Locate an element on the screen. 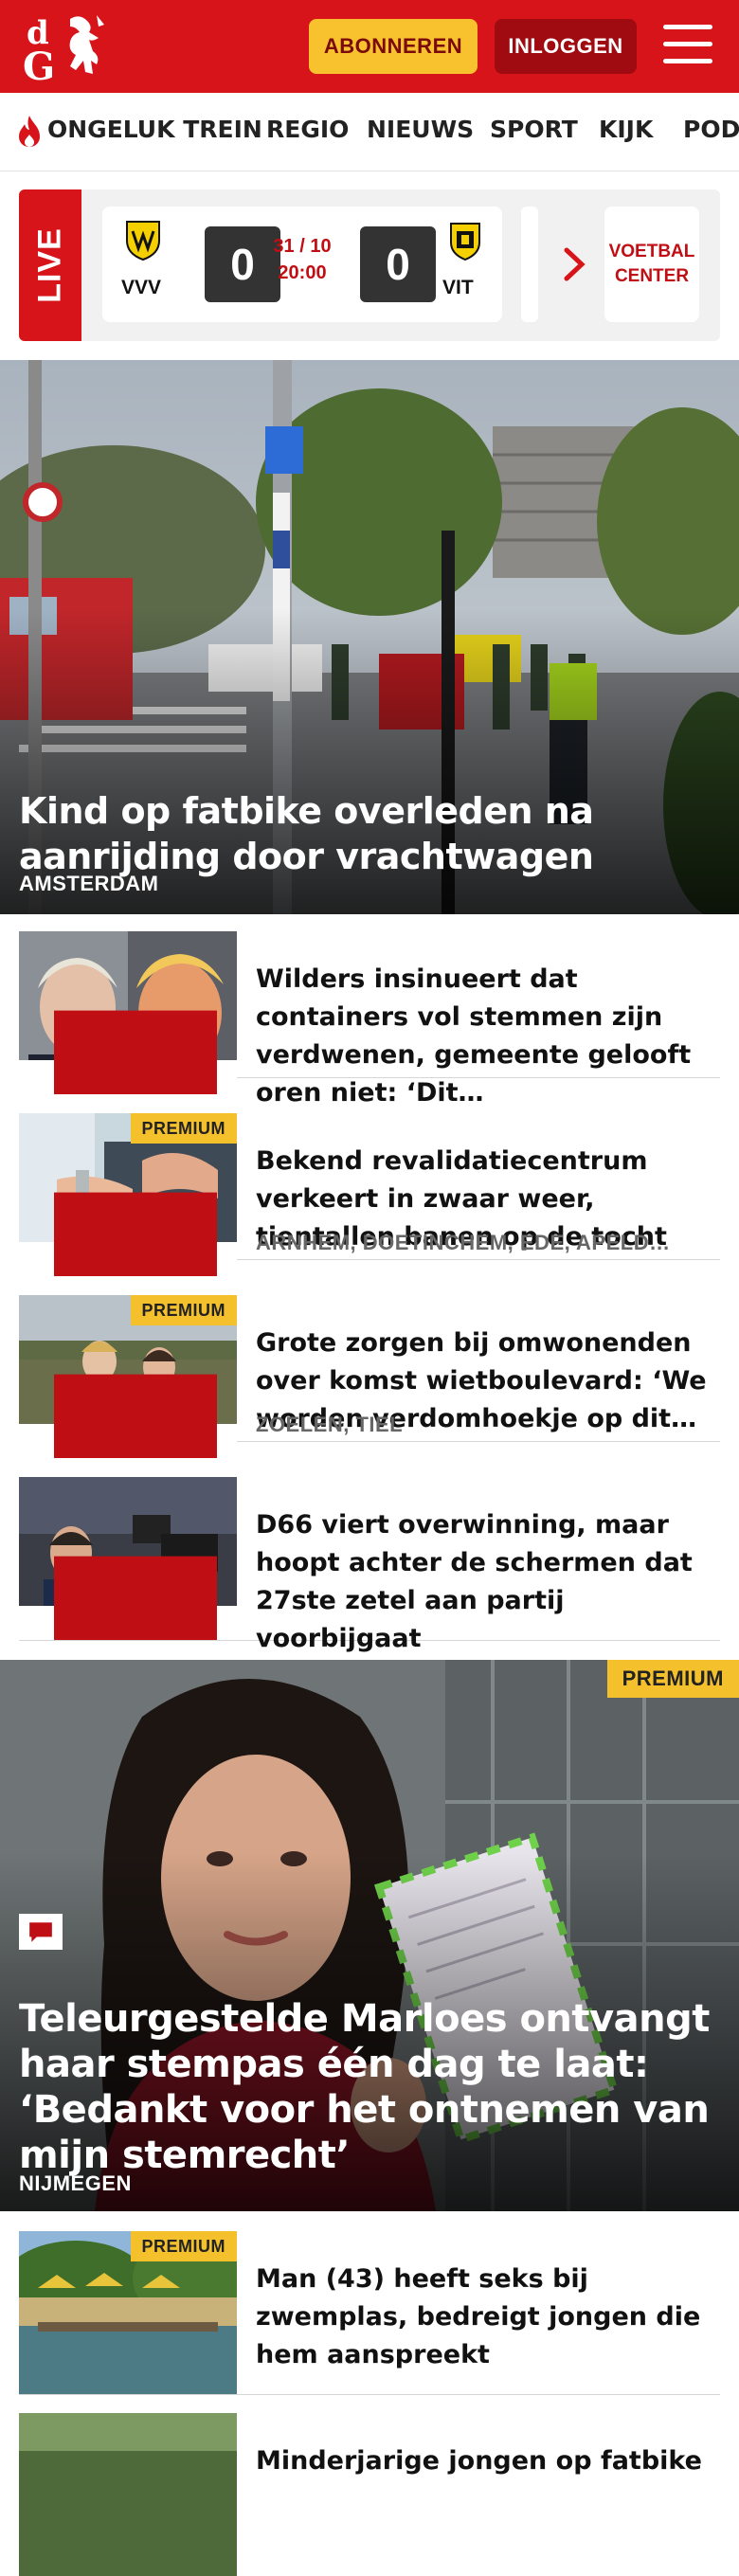 This screenshot has width=739, height=2576. next-match-card is located at coordinates (529, 264).